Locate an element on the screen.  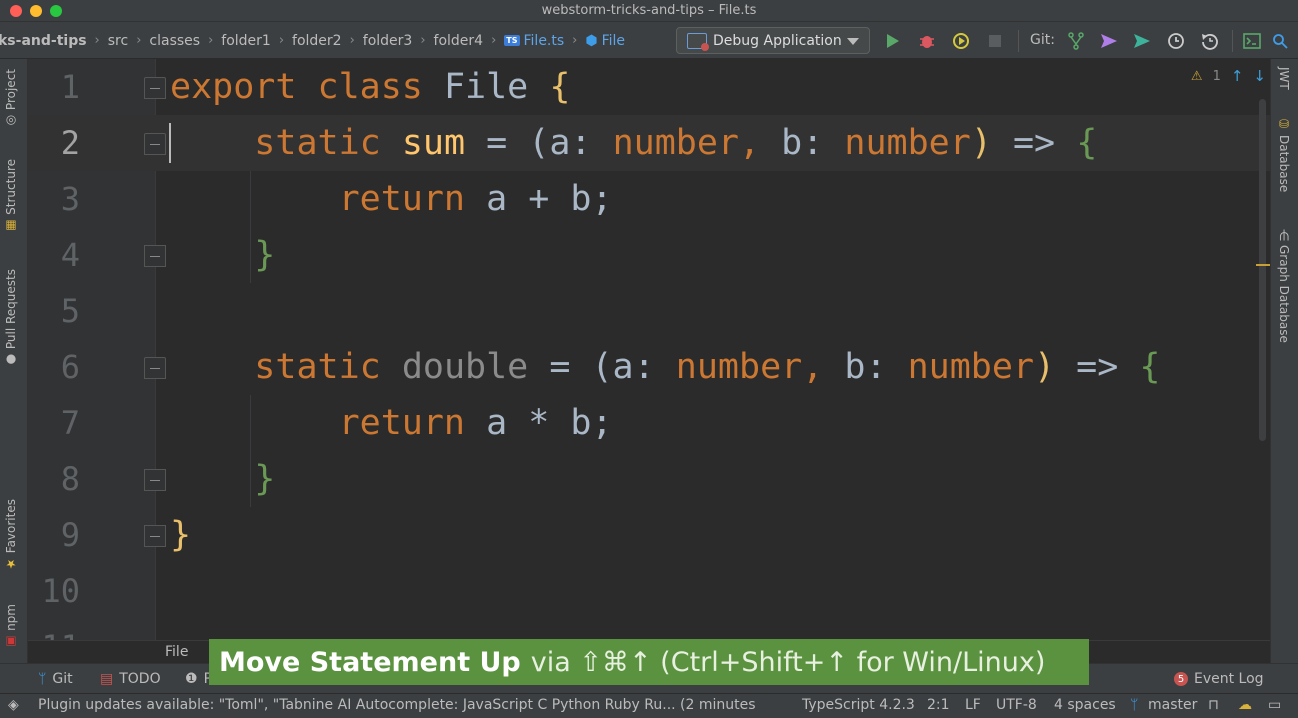
line-number: 3 is located at coordinates (70, 199).